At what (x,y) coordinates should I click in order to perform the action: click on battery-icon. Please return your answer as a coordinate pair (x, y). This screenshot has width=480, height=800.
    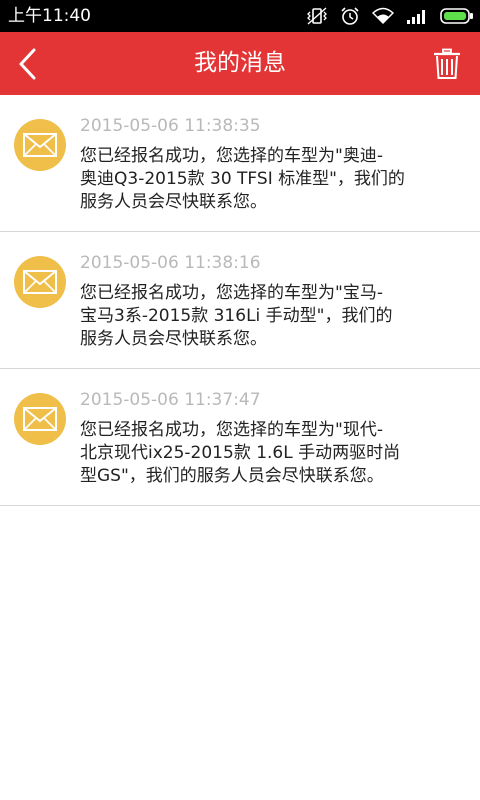
    Looking at the image, I should click on (456, 16).